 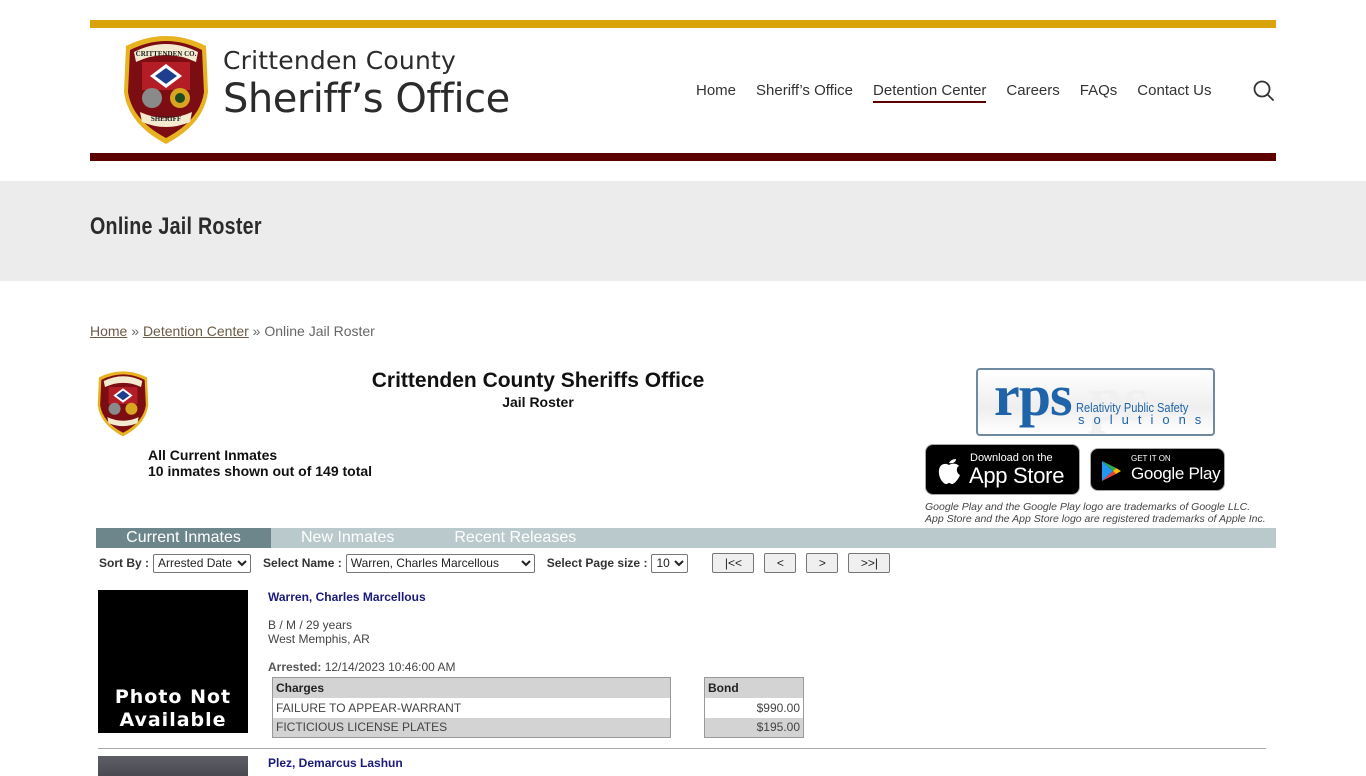 What do you see at coordinates (1174, 92) in the screenshot?
I see `nav-contact-us: Contact Us` at bounding box center [1174, 92].